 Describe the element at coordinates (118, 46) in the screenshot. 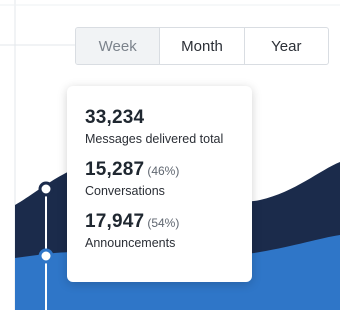

I see `tab-week: Week` at that location.